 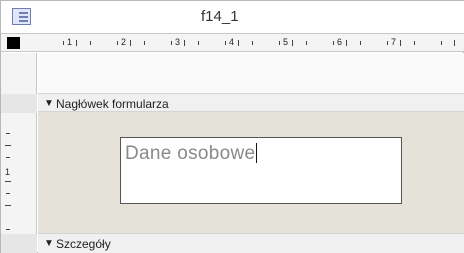 What do you see at coordinates (251, 73) in the screenshot?
I see `canvas-top-strip` at bounding box center [251, 73].